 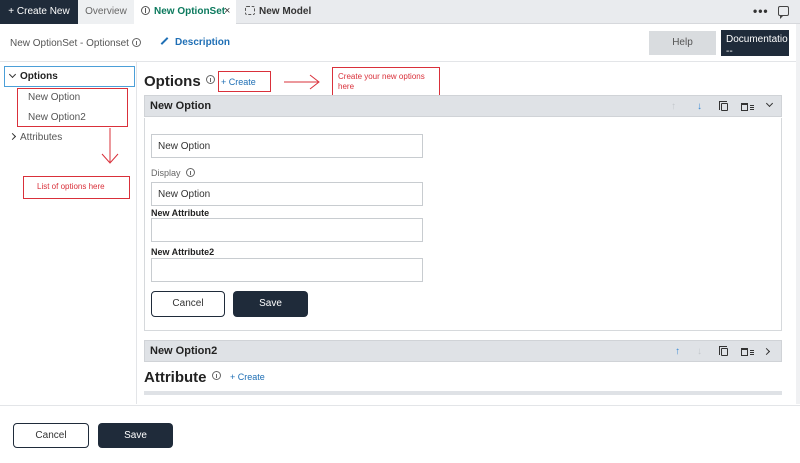 I want to click on new-attribute-label: New Attribute, so click(x=180, y=213).